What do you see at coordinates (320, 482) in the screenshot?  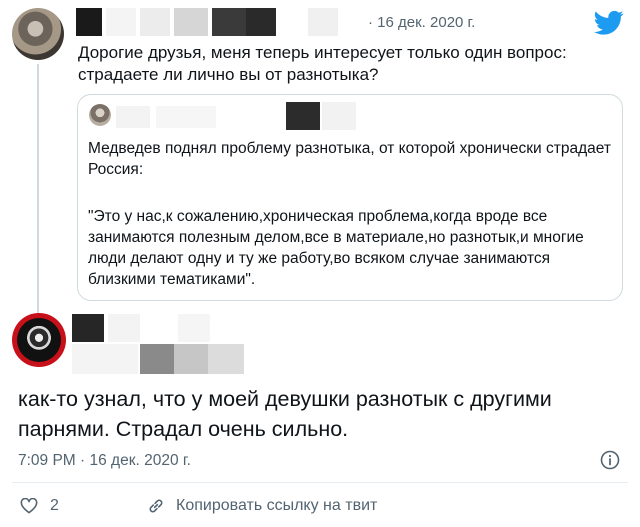 I see `actions-divider` at bounding box center [320, 482].